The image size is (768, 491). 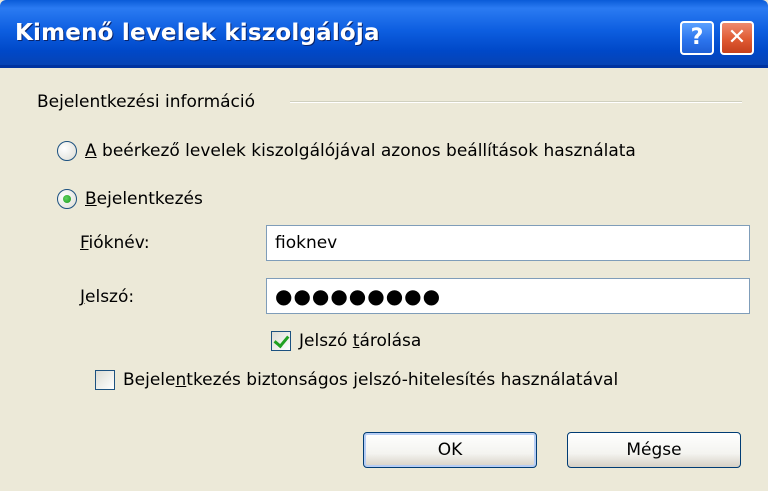 What do you see at coordinates (281, 341) in the screenshot?
I see `remember-password-checkbox` at bounding box center [281, 341].